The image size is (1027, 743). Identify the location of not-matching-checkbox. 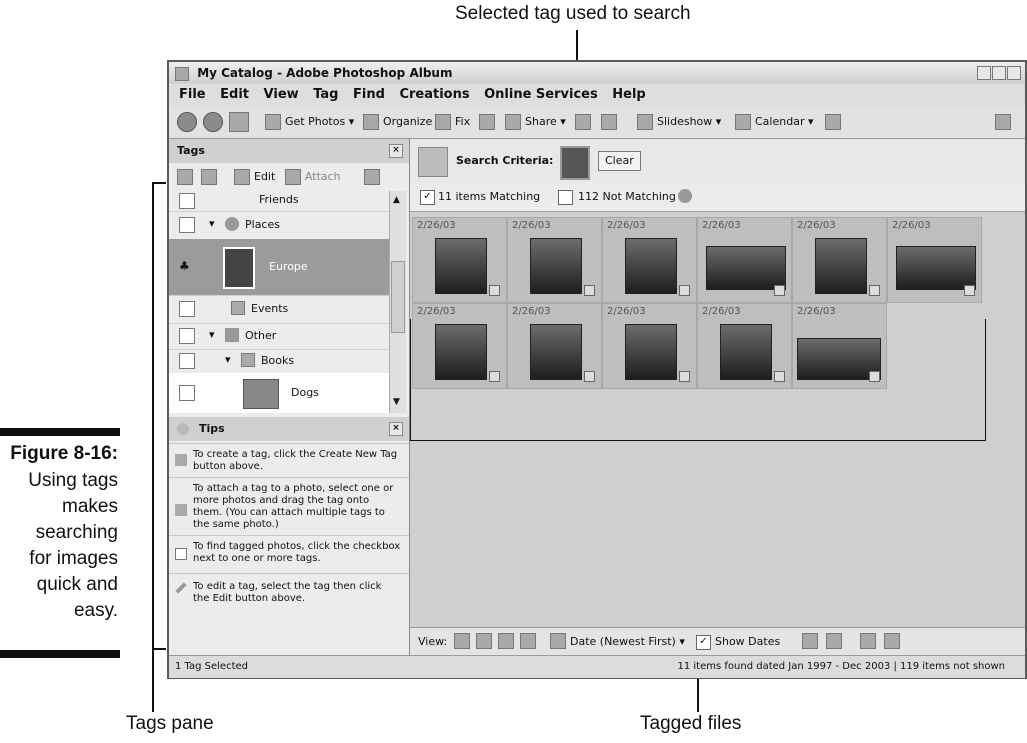
(565, 197).